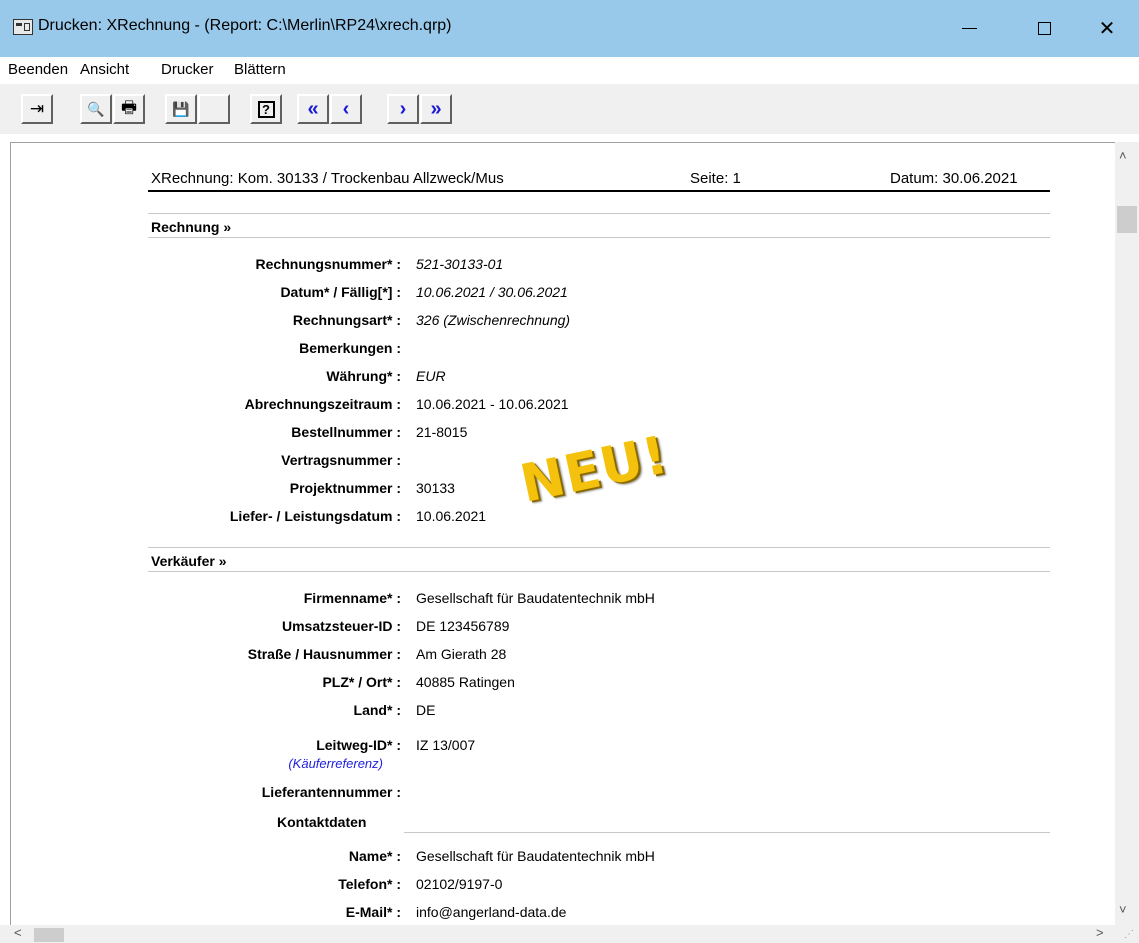 This screenshot has height=943, width=1139. Describe the element at coordinates (460, 264) in the screenshot. I see `value-rechnungsnummer: 521-30133-01` at that location.